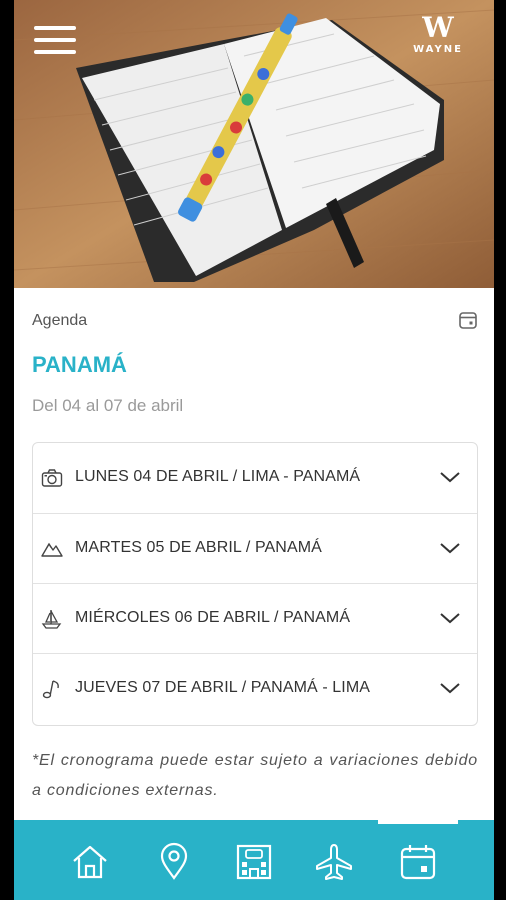  What do you see at coordinates (198, 547) in the screenshot?
I see `itinerary-day-label: MARTES 05 DE ABRIL / PANAMÁ` at bounding box center [198, 547].